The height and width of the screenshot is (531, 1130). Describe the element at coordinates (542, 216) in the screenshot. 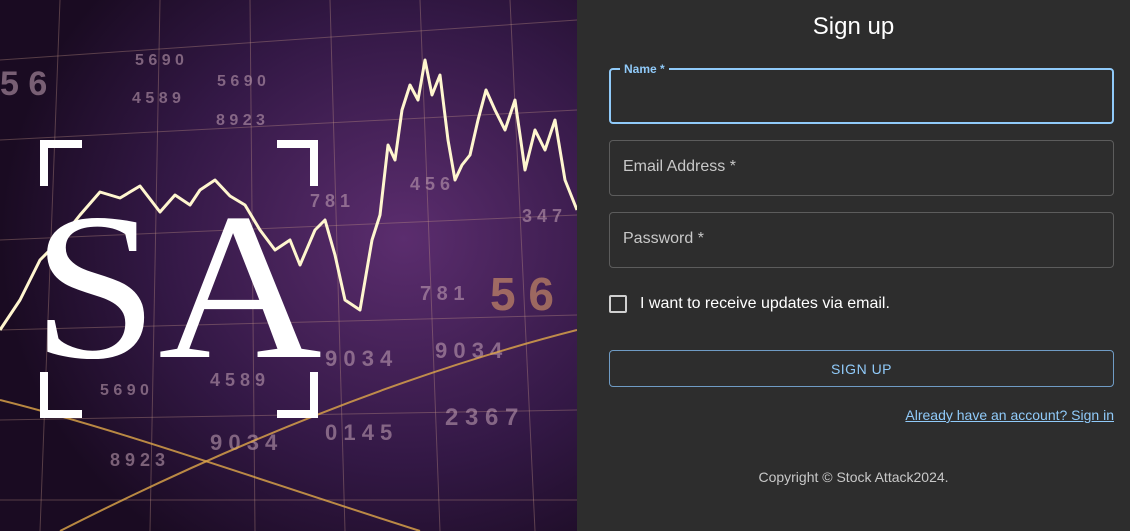

I see `bg-number: 3 4 7` at that location.